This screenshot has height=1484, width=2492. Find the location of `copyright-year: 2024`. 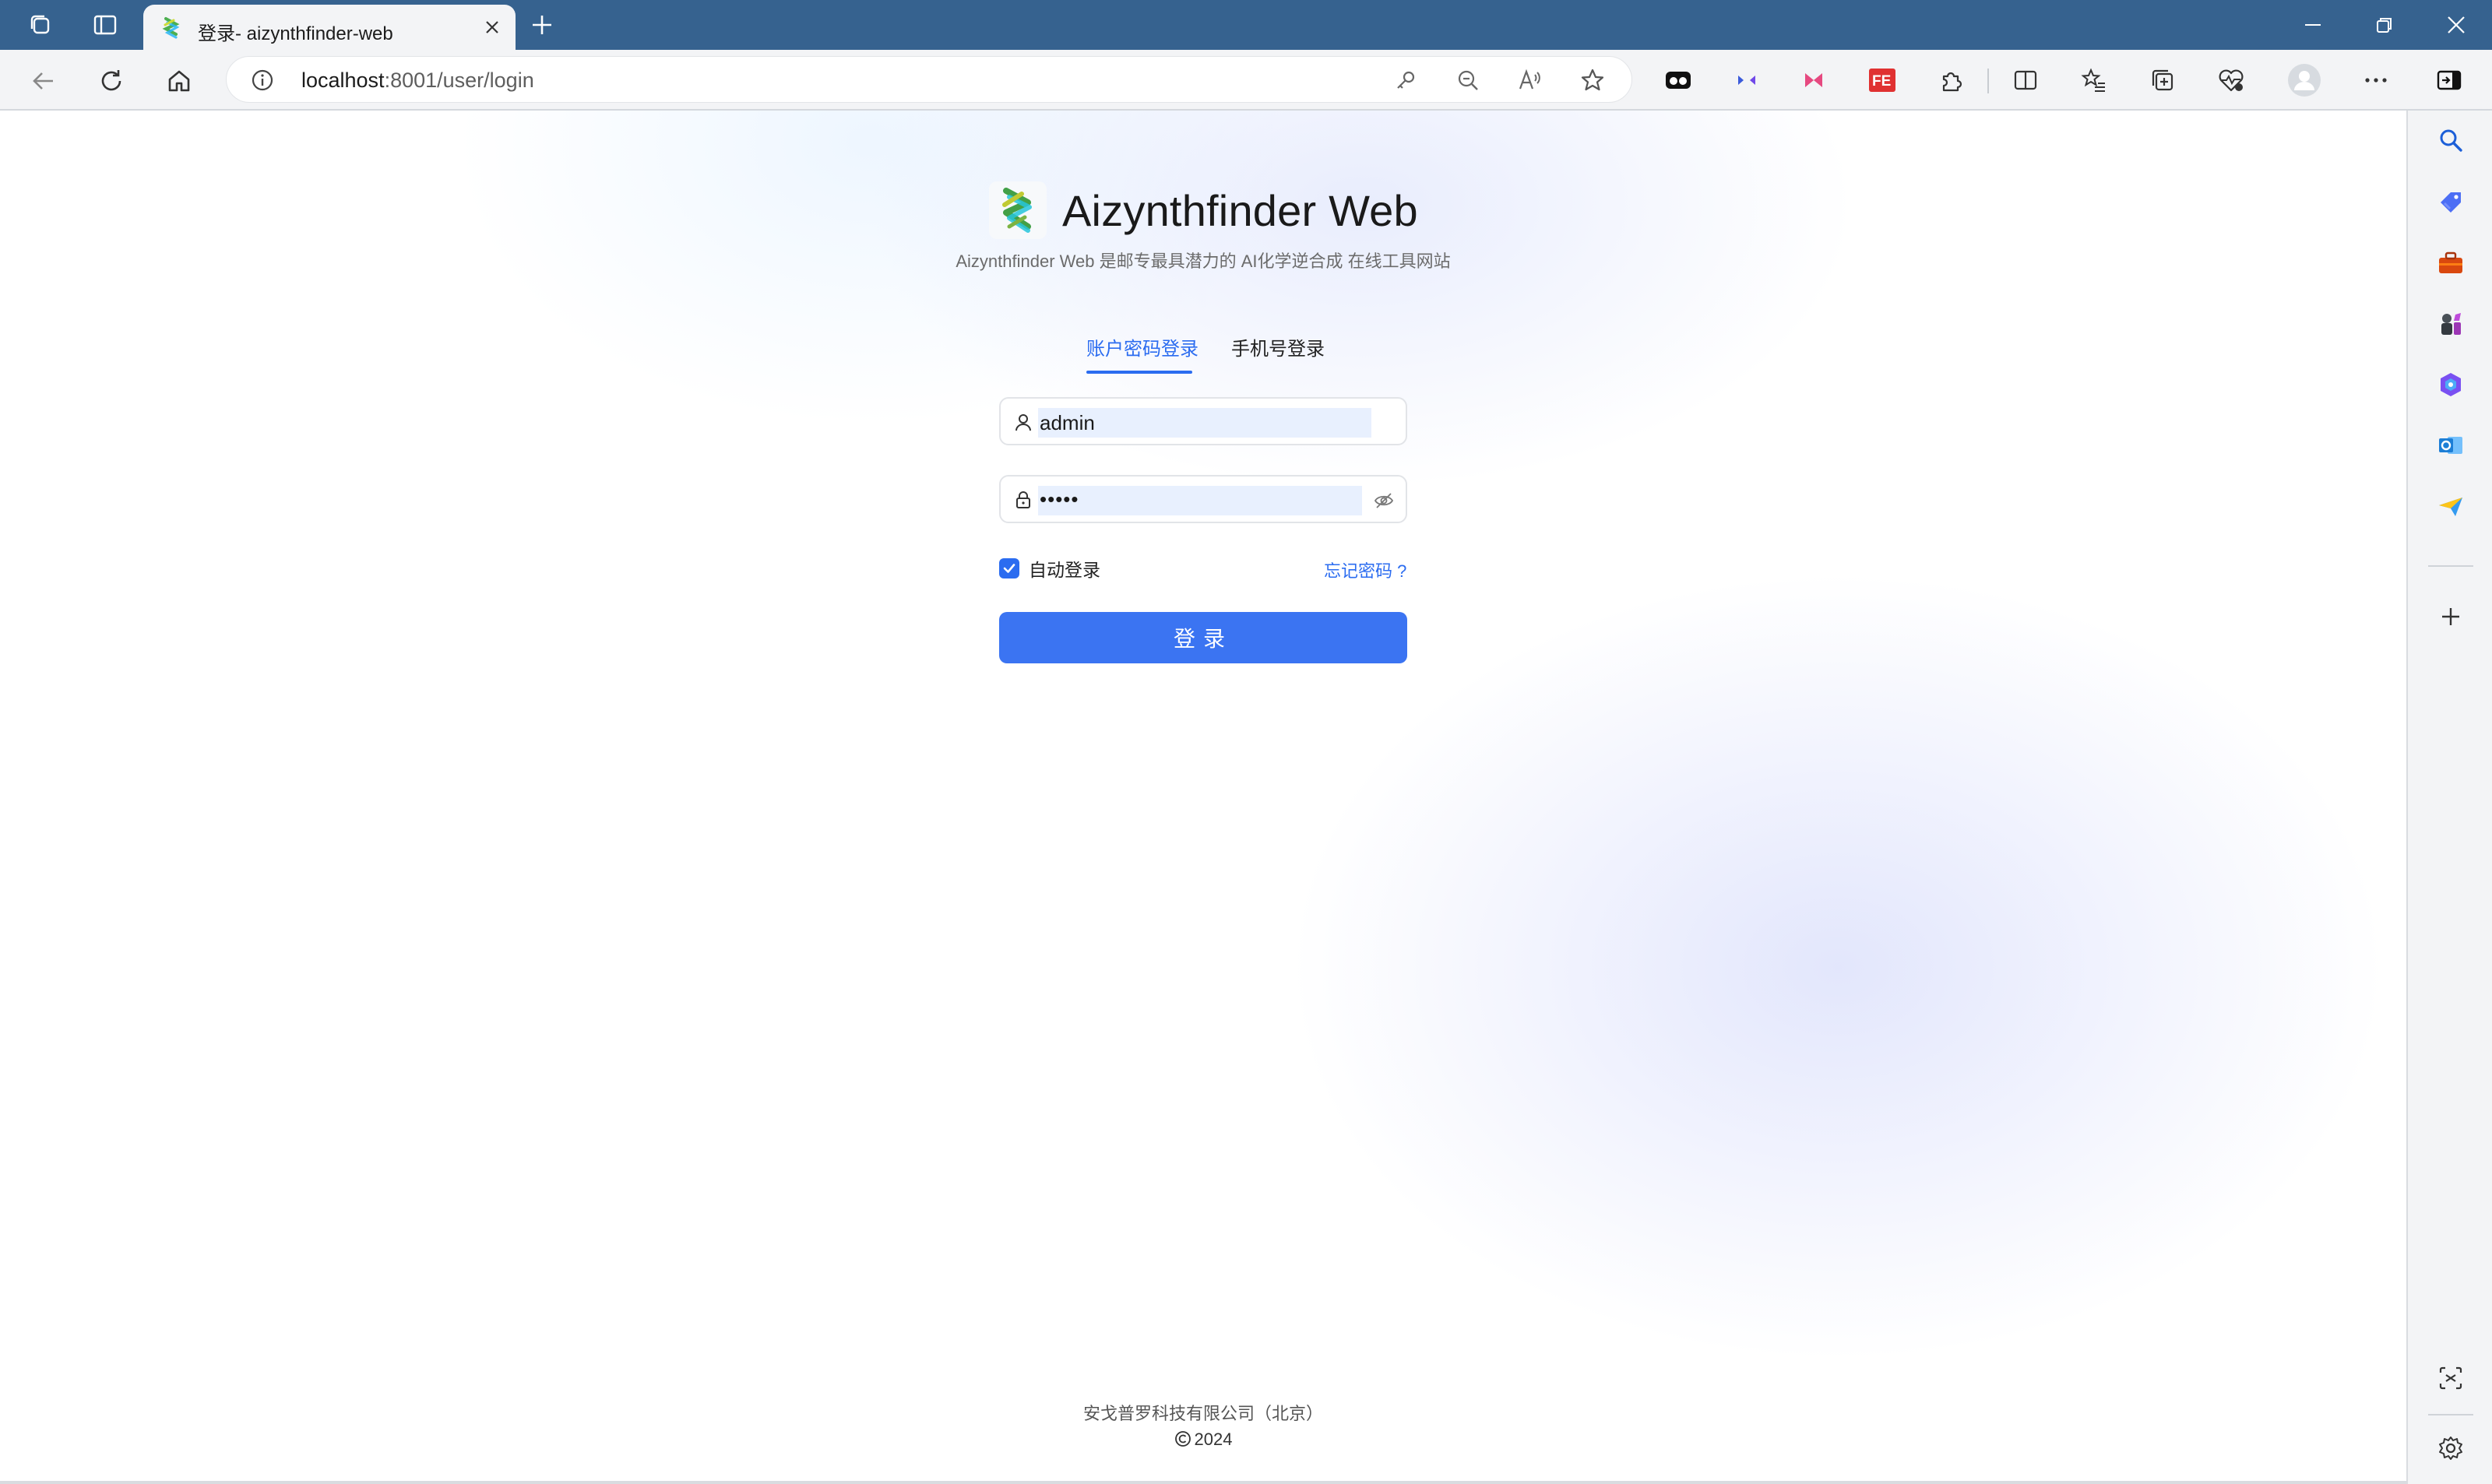

copyright-year: 2024 is located at coordinates (1213, 1439).